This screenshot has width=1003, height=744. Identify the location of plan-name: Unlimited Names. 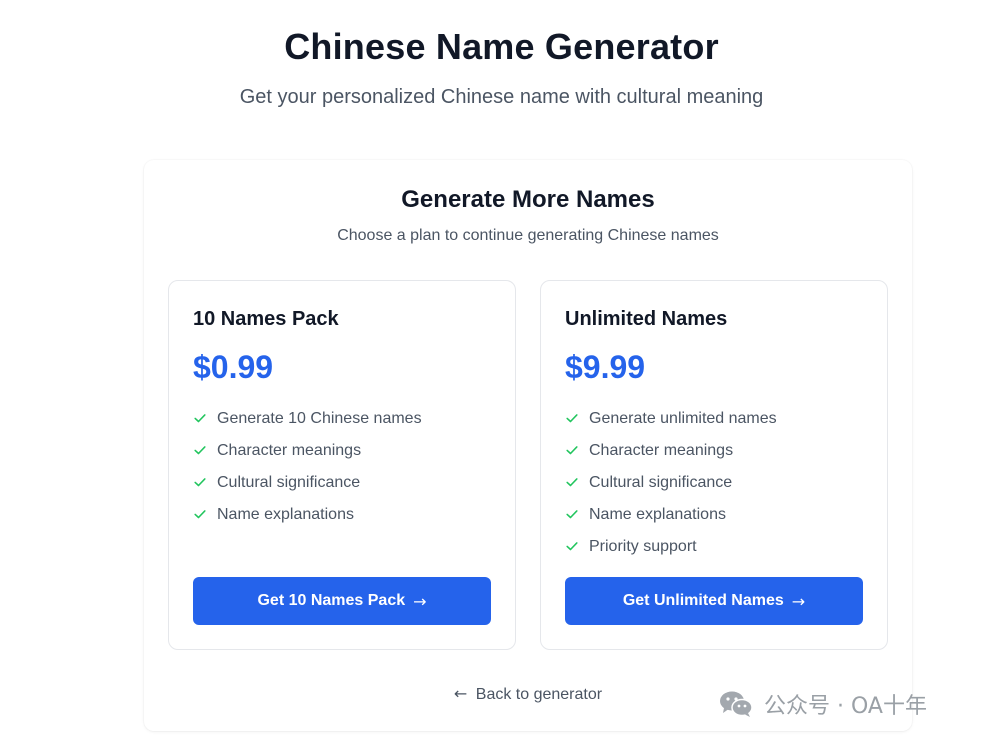
(646, 319).